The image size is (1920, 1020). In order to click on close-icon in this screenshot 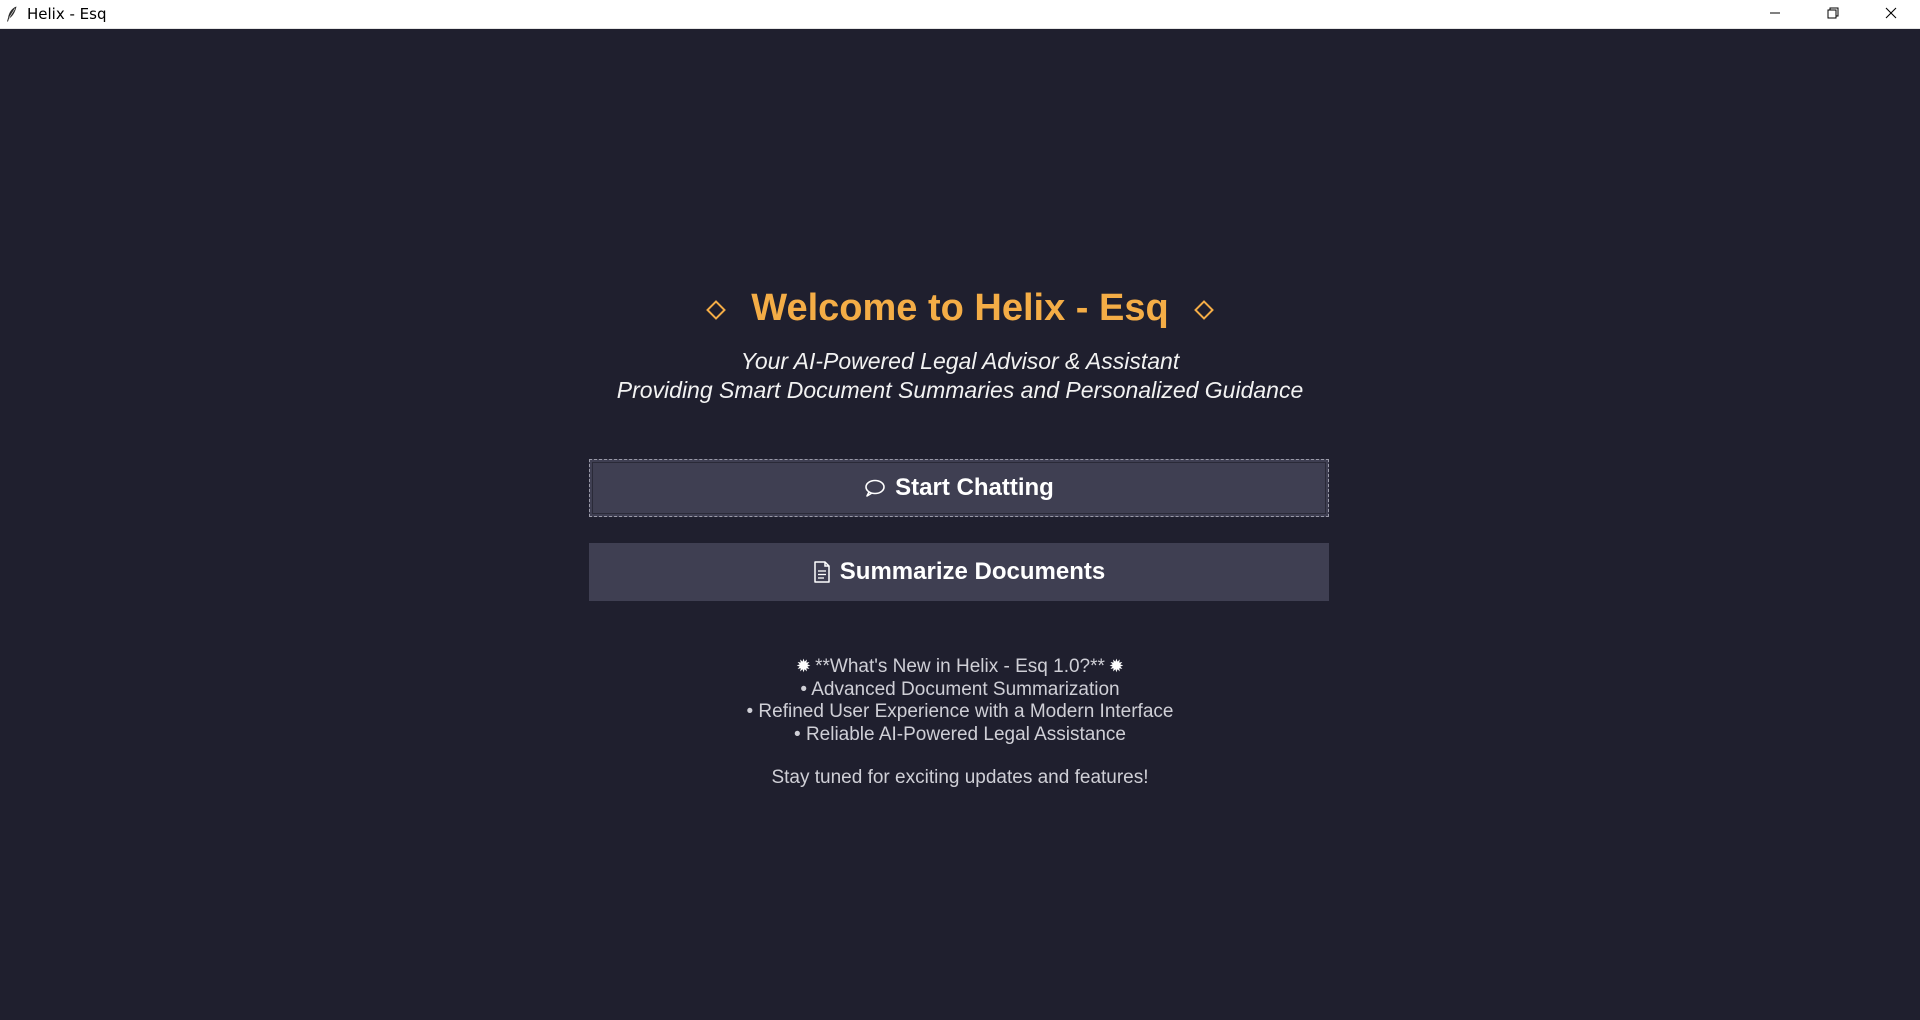, I will do `click(1891, 15)`.